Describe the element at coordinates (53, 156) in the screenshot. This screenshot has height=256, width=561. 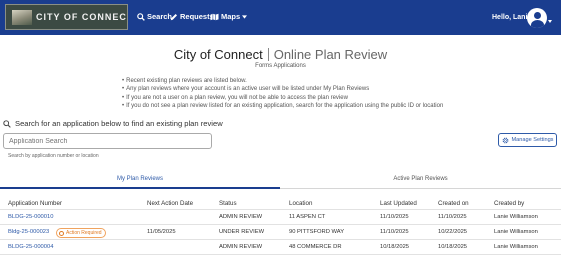
I see `search-hint: Search by application number or location` at that location.